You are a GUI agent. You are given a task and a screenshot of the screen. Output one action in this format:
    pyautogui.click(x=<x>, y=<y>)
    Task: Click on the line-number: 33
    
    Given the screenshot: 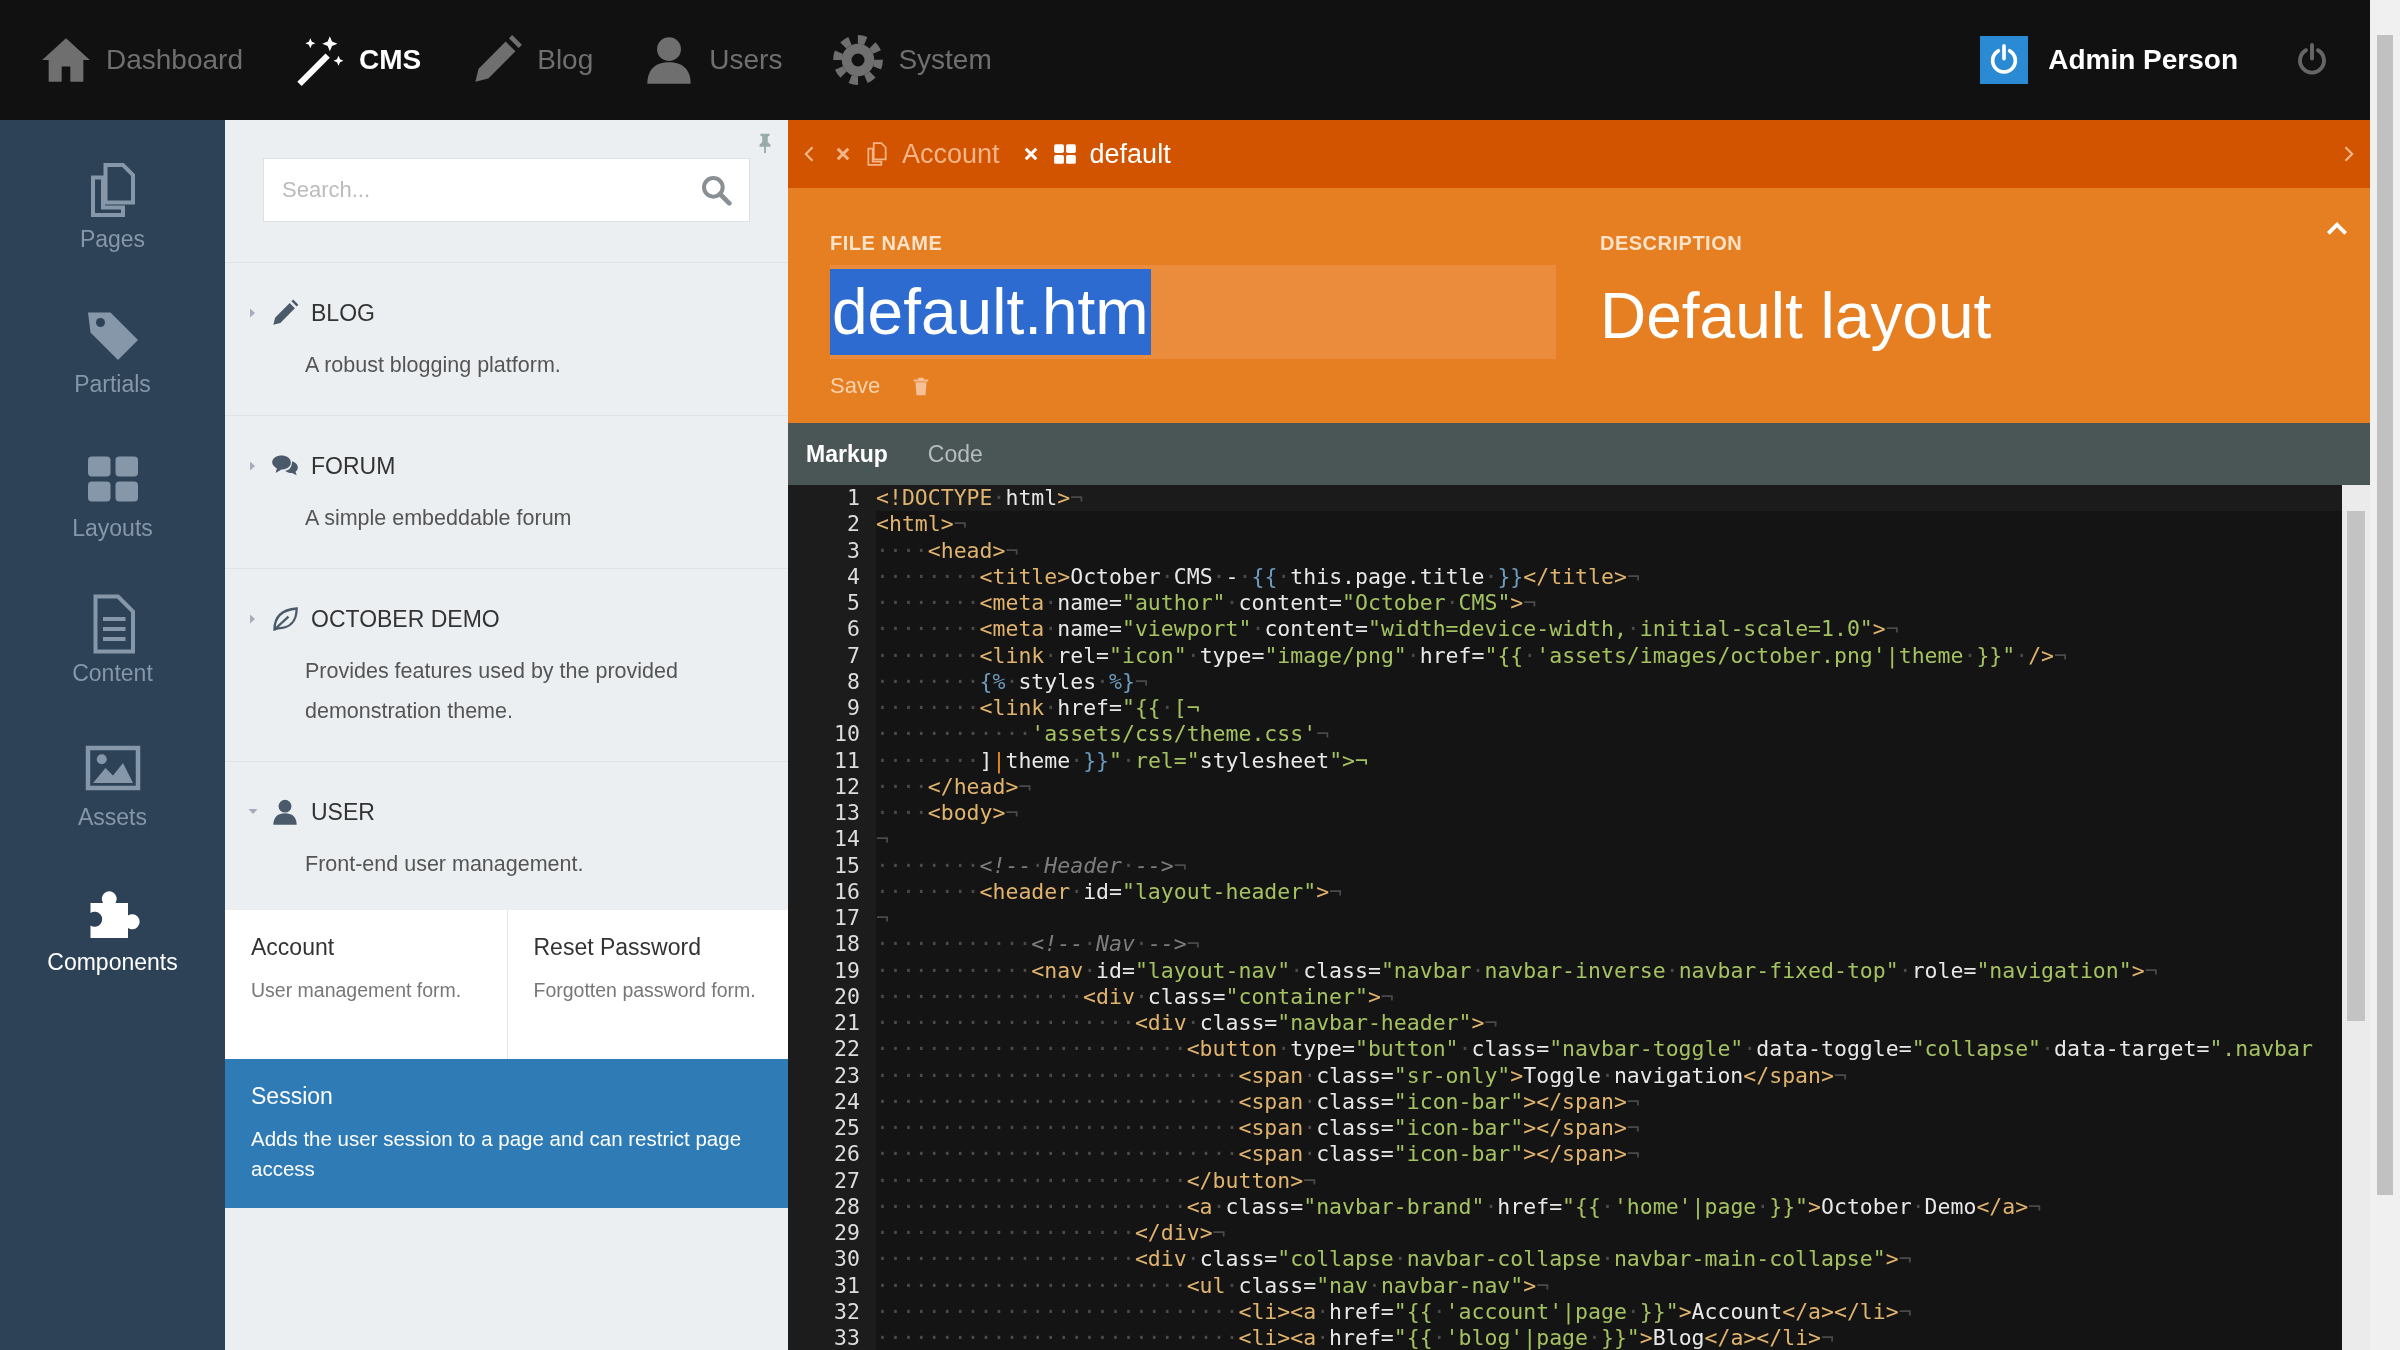 What is the action you would take?
    pyautogui.click(x=847, y=1337)
    